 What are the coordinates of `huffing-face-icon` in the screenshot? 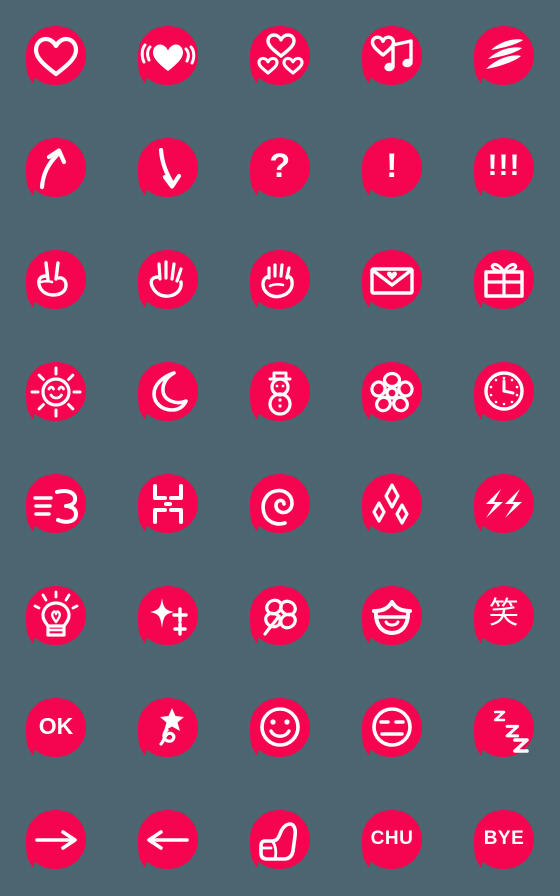 It's located at (55, 506).